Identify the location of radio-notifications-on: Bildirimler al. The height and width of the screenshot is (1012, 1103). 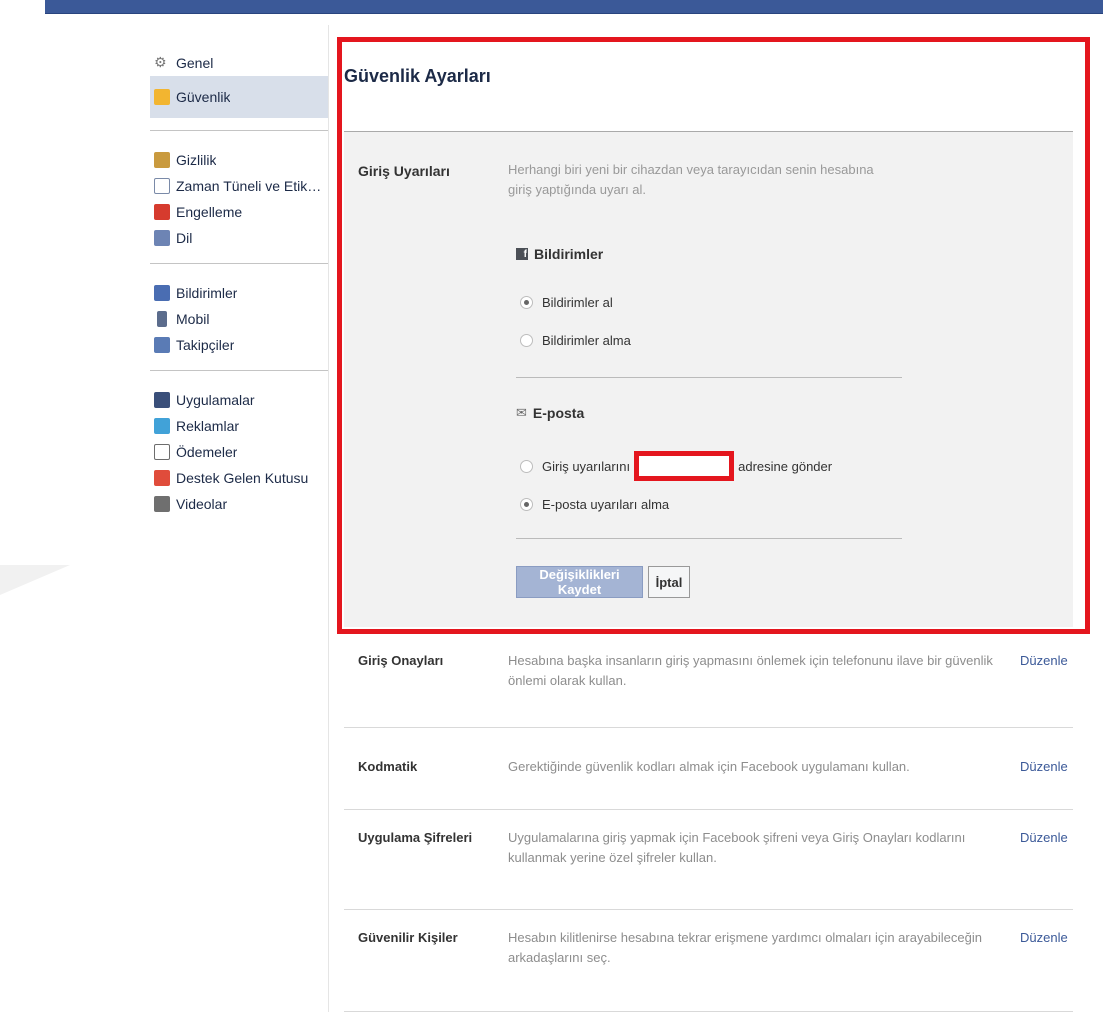
(566, 302).